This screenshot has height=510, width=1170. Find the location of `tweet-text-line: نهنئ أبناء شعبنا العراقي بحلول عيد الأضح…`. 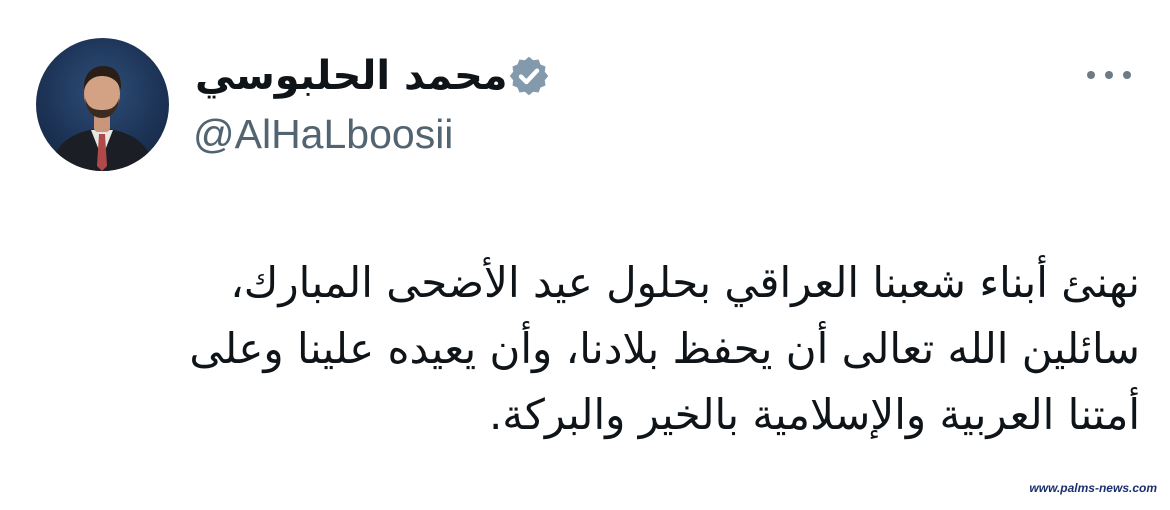

tweet-text-line: نهنئ أبناء شعبنا العراقي بحلول عيد الأضح… is located at coordinates (685, 282).